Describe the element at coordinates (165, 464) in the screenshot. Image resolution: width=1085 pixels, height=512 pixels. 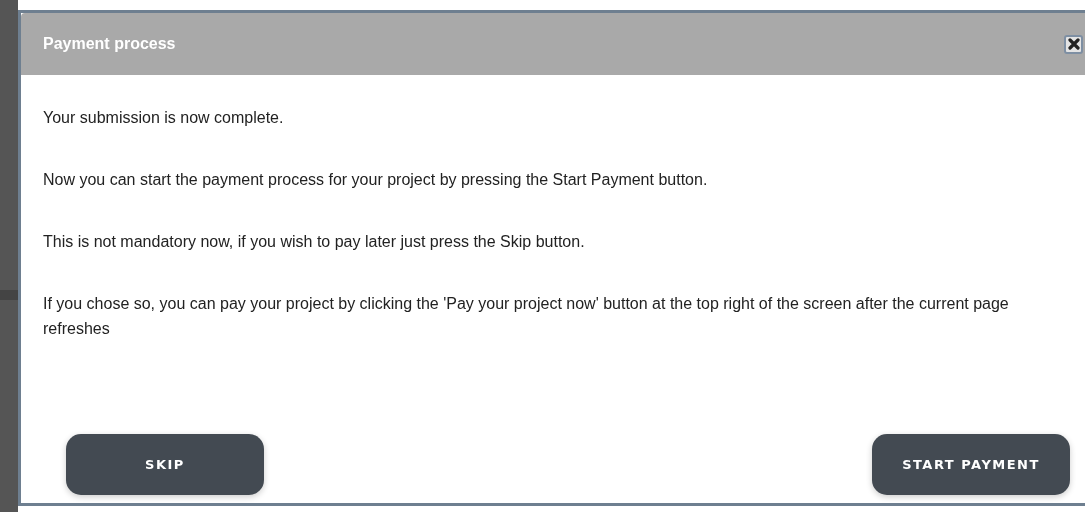
I see `skip-button: SKIP` at that location.